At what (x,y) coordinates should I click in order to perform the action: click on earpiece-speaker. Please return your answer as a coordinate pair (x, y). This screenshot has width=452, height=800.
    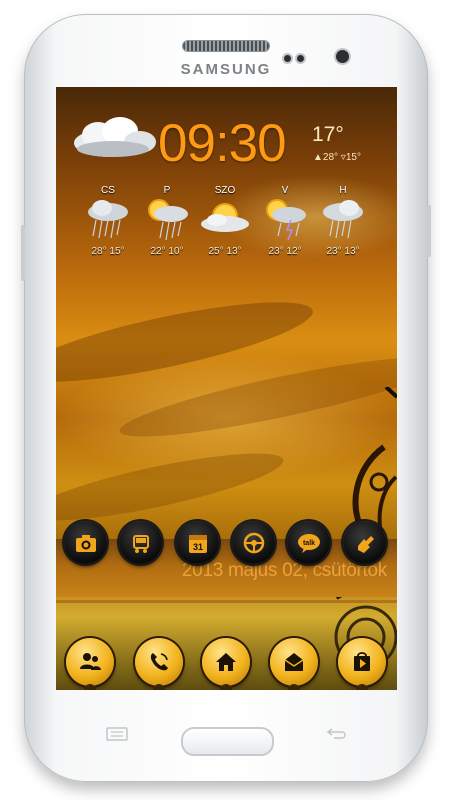
    Looking at the image, I should click on (226, 46).